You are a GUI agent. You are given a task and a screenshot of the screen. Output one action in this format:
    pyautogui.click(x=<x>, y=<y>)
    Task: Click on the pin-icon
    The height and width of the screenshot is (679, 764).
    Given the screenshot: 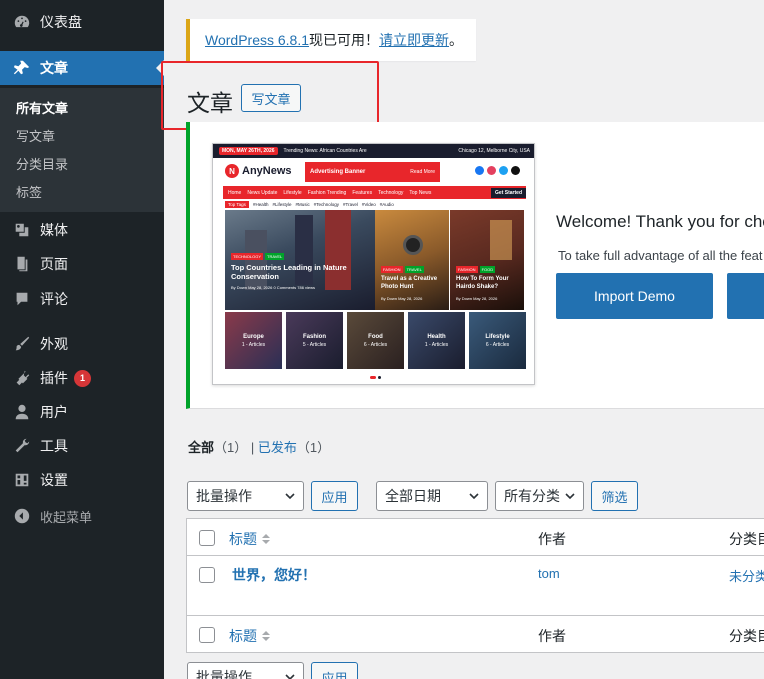 What is the action you would take?
    pyautogui.click(x=22, y=68)
    